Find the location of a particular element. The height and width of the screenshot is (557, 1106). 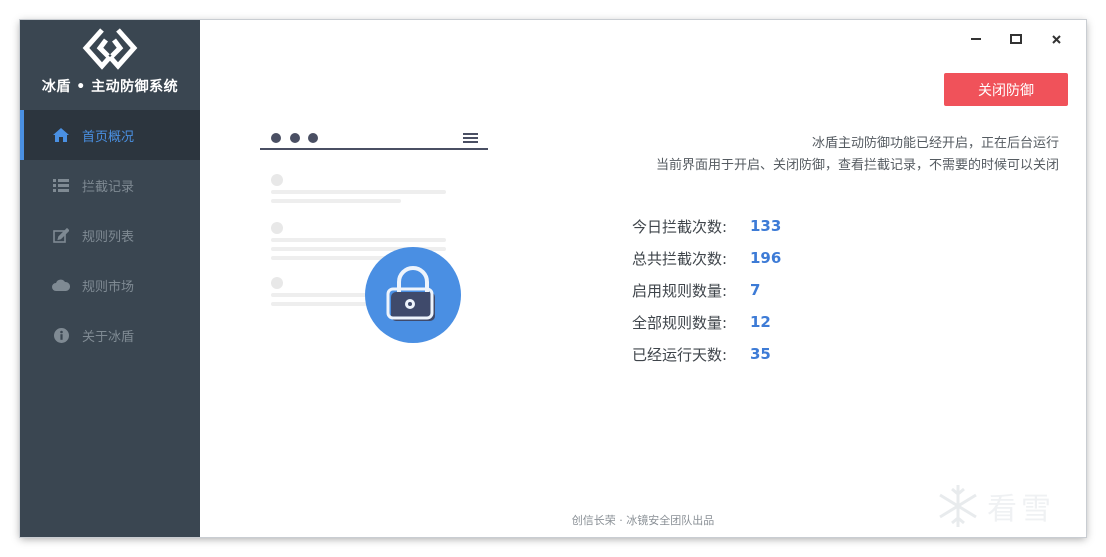

stat-total-intercepts: 总共拦截次数: 196 is located at coordinates (706, 258).